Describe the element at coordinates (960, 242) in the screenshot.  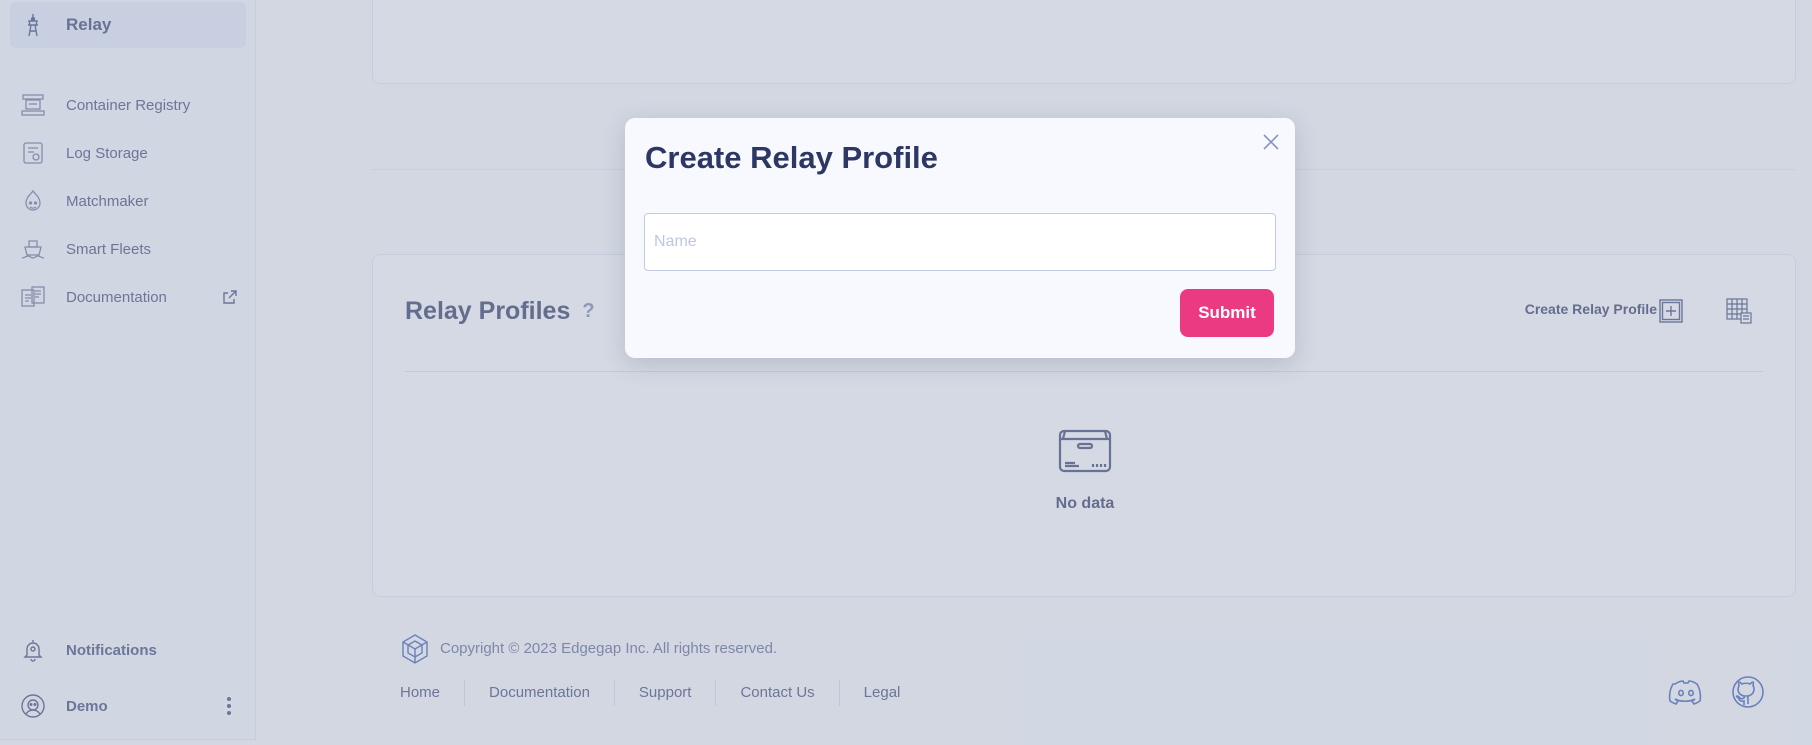
I see `name-input` at that location.